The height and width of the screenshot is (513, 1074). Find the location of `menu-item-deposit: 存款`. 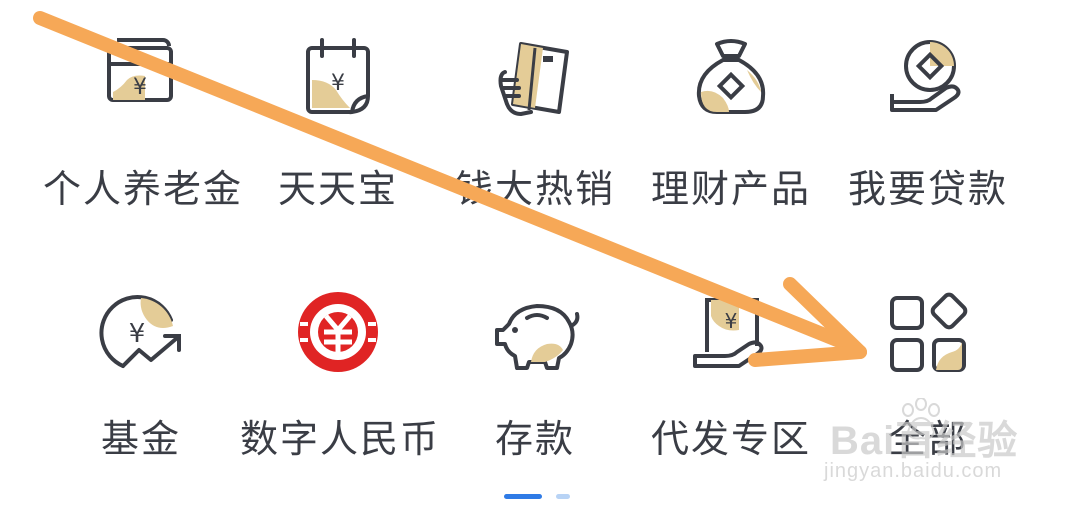

menu-item-deposit: 存款 is located at coordinates (535, 373).